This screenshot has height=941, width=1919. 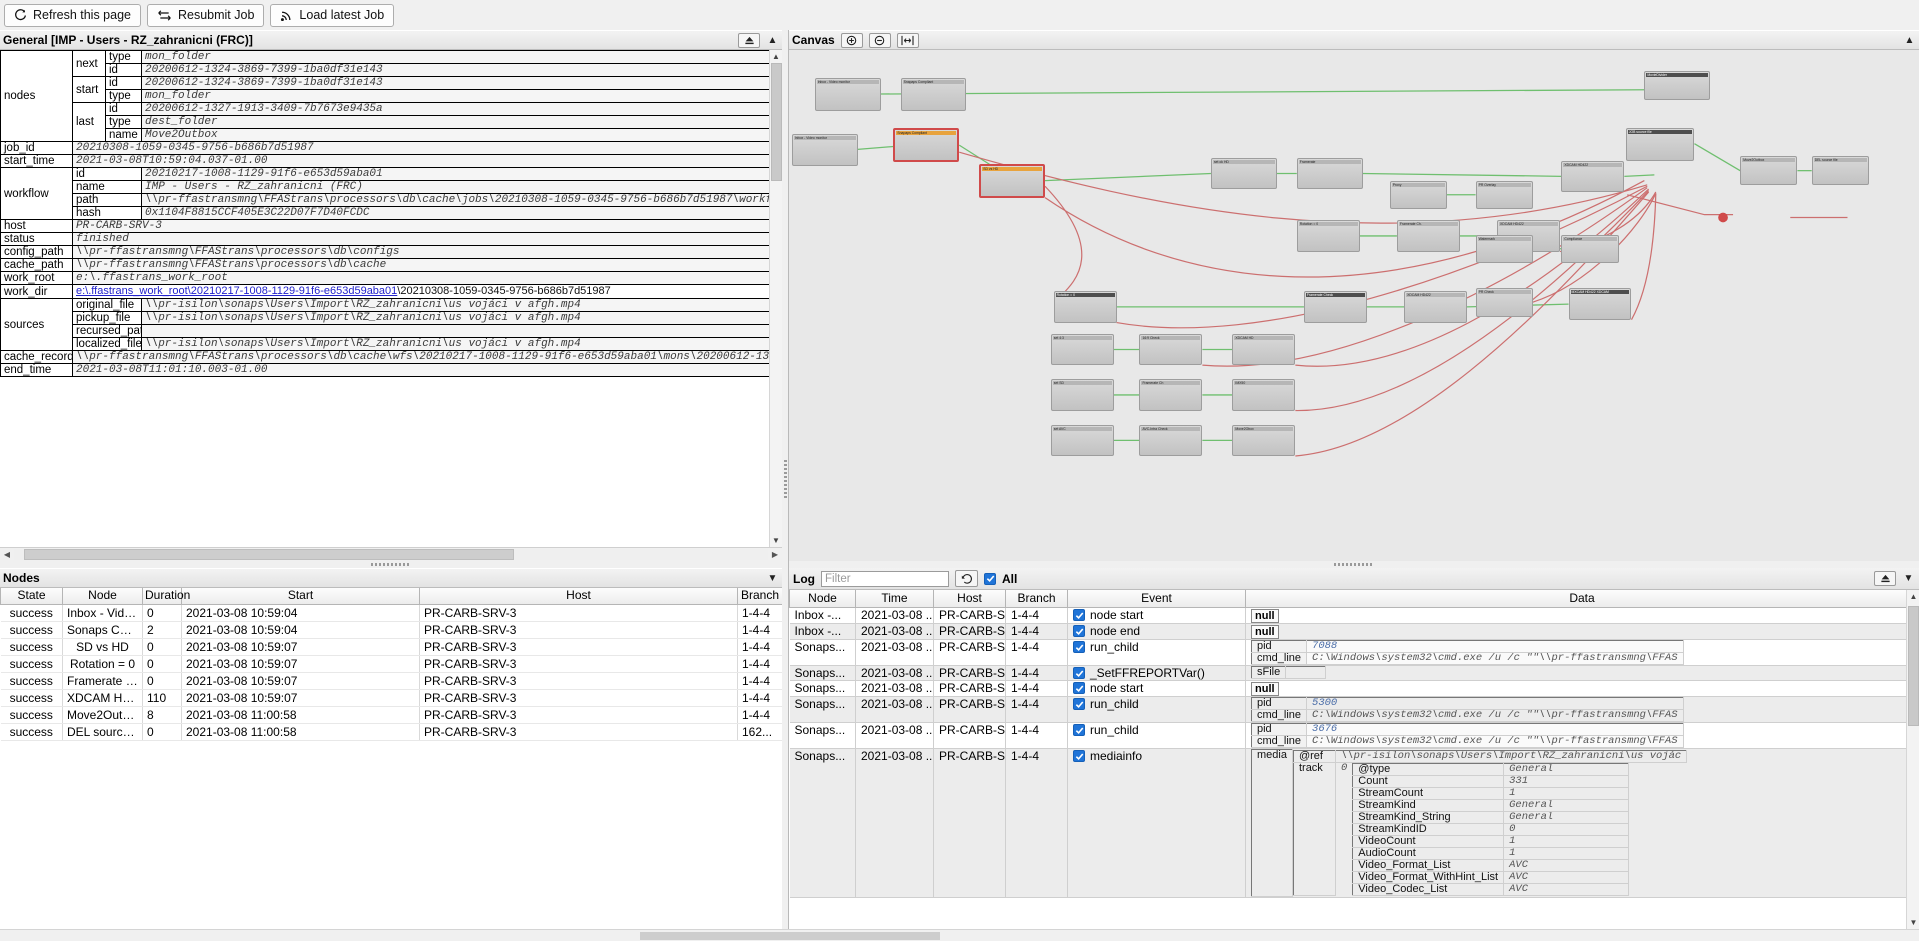 What do you see at coordinates (1171, 440) in the screenshot?
I see `canvas-node: AVC-Intra Check` at bounding box center [1171, 440].